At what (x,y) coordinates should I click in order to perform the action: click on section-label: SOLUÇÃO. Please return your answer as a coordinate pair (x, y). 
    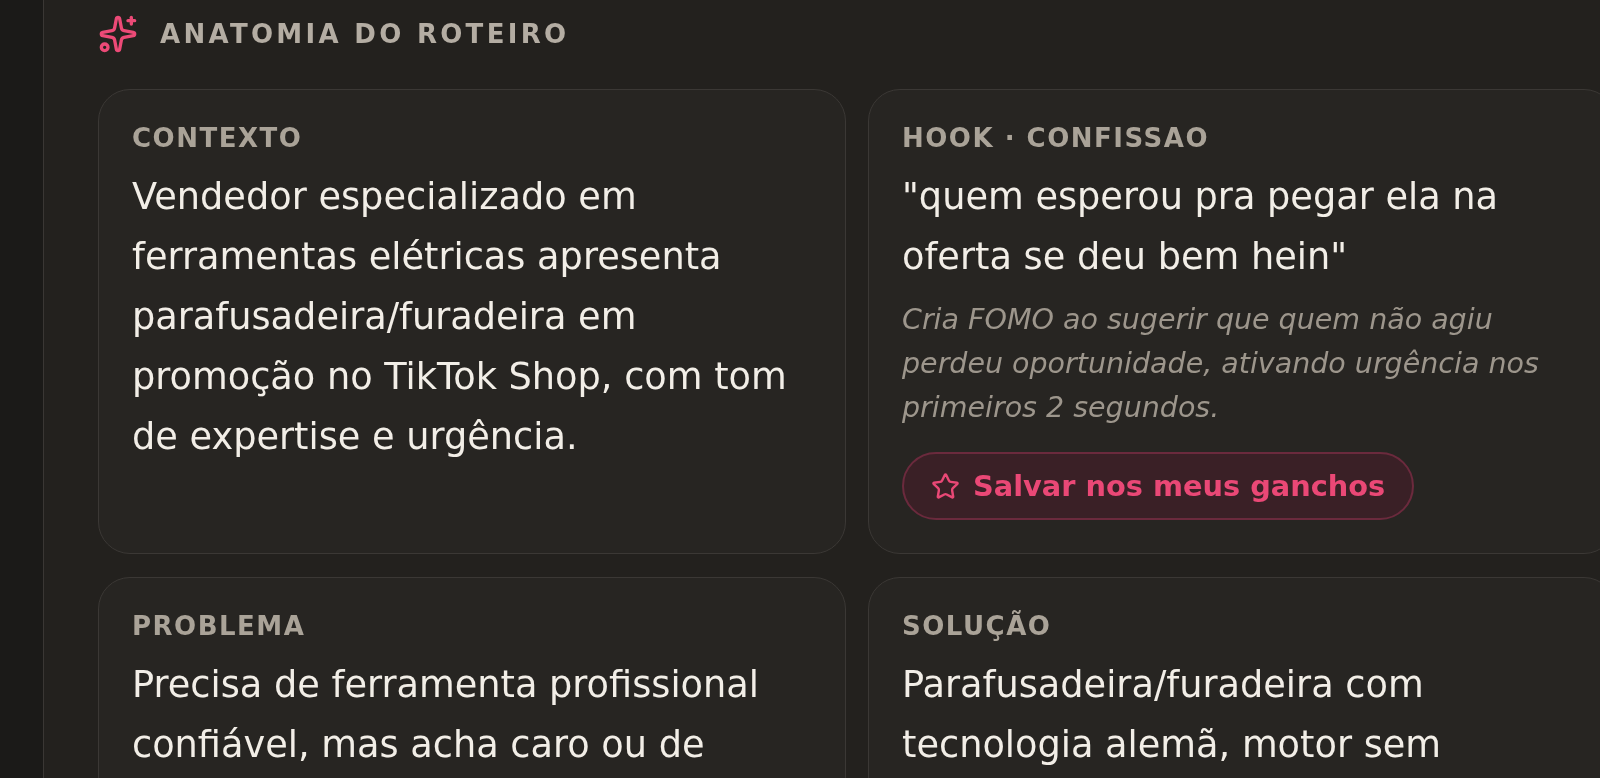
    Looking at the image, I should click on (977, 626).